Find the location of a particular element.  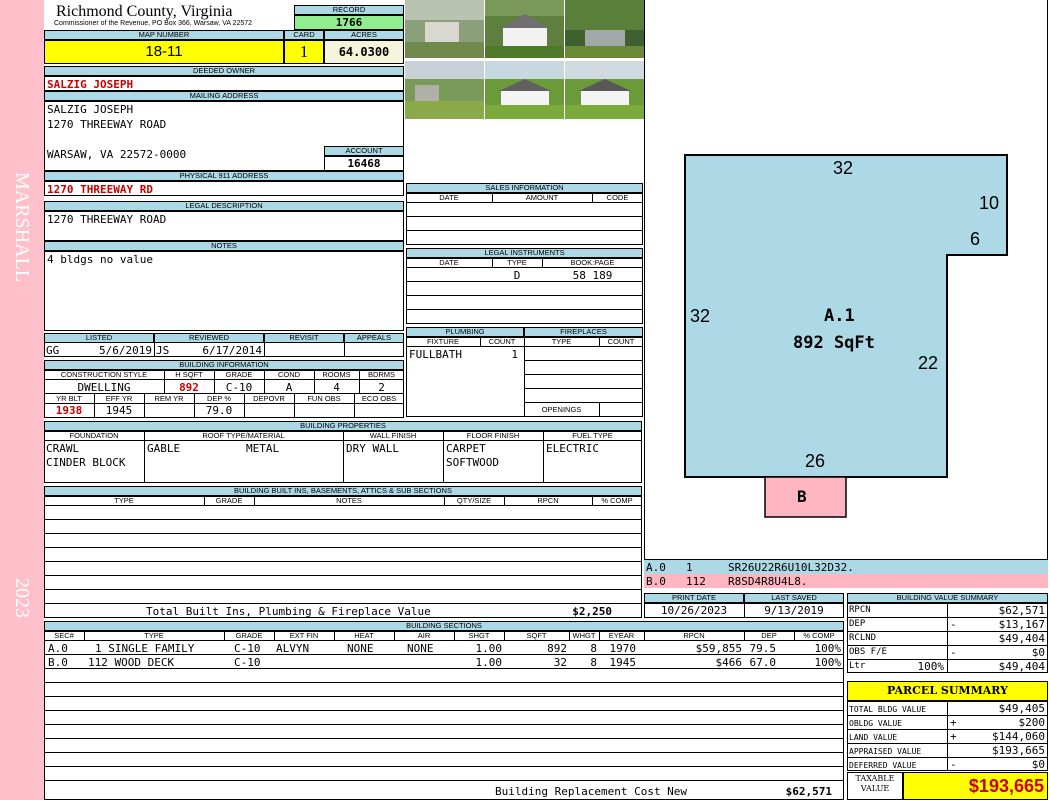

parcel-label: DEFERRED VALUE is located at coordinates (883, 765).